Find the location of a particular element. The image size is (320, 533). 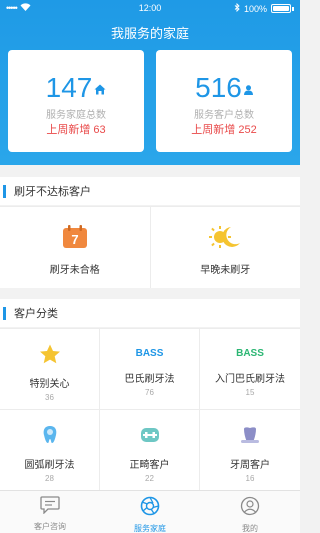

battery-percent: 100% is located at coordinates (255, 8).